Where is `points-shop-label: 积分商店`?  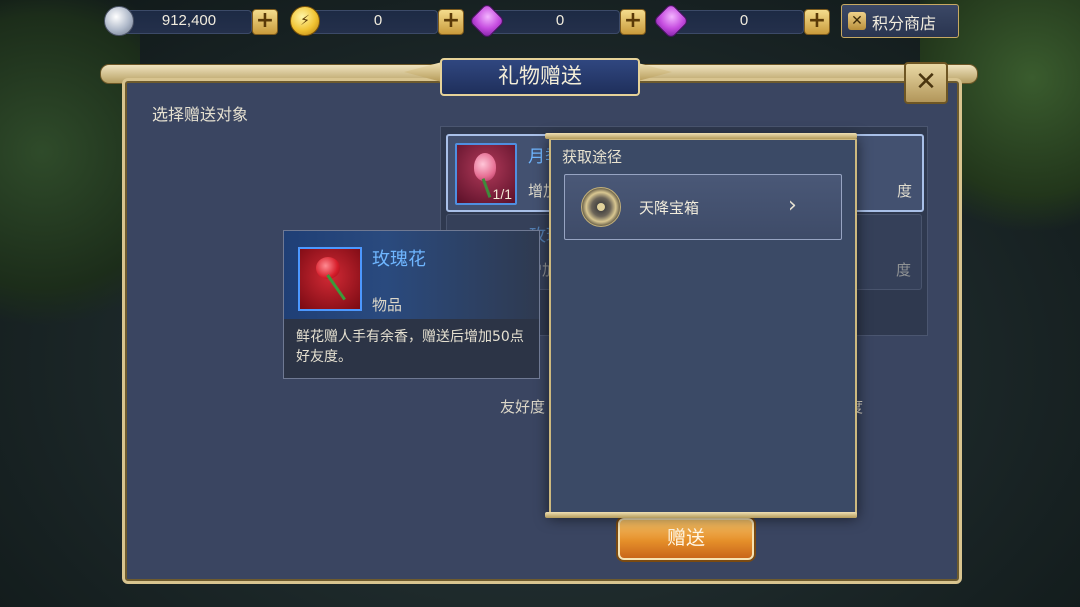 points-shop-label: 积分商店 is located at coordinates (904, 23).